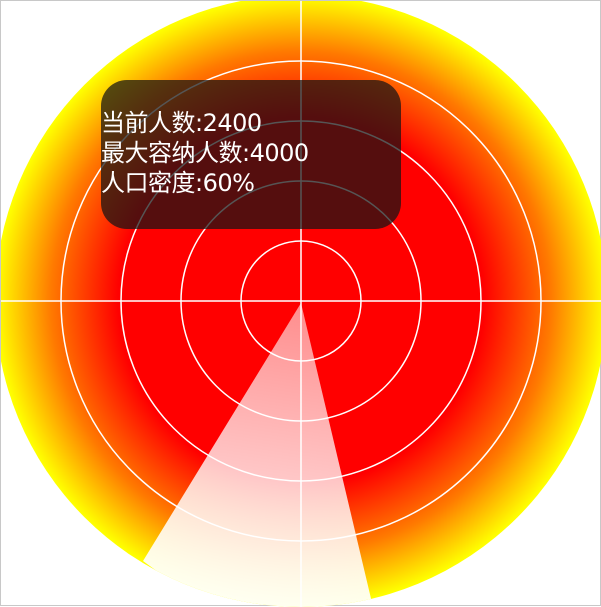 Image resolution: width=601 pixels, height=607 pixels. What do you see at coordinates (178, 183) in the screenshot?
I see `density-text: 人口密度:60%` at bounding box center [178, 183].